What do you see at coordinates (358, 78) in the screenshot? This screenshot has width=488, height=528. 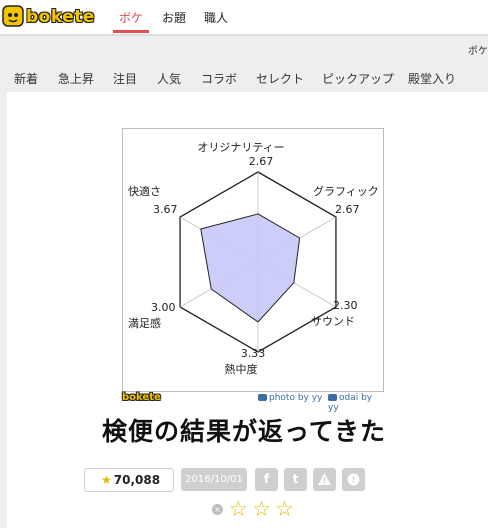 I see `category-pickup: ピックアップ` at bounding box center [358, 78].